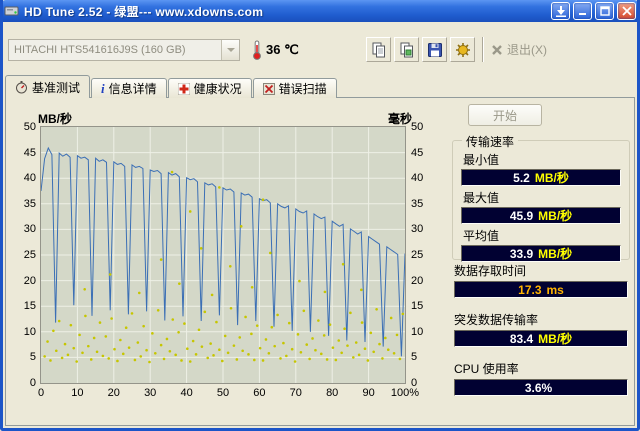 This screenshot has width=640, height=431. I want to click on right-axis-title: 毫秒, so click(400, 119).